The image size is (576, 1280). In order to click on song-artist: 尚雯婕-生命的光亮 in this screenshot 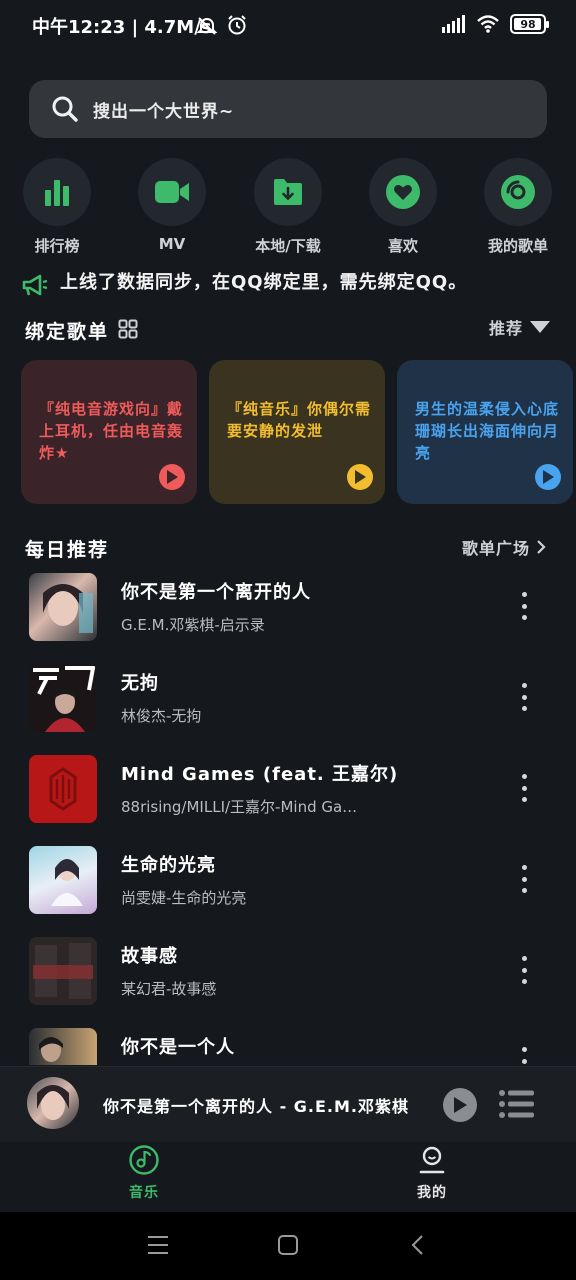, I will do `click(184, 898)`.